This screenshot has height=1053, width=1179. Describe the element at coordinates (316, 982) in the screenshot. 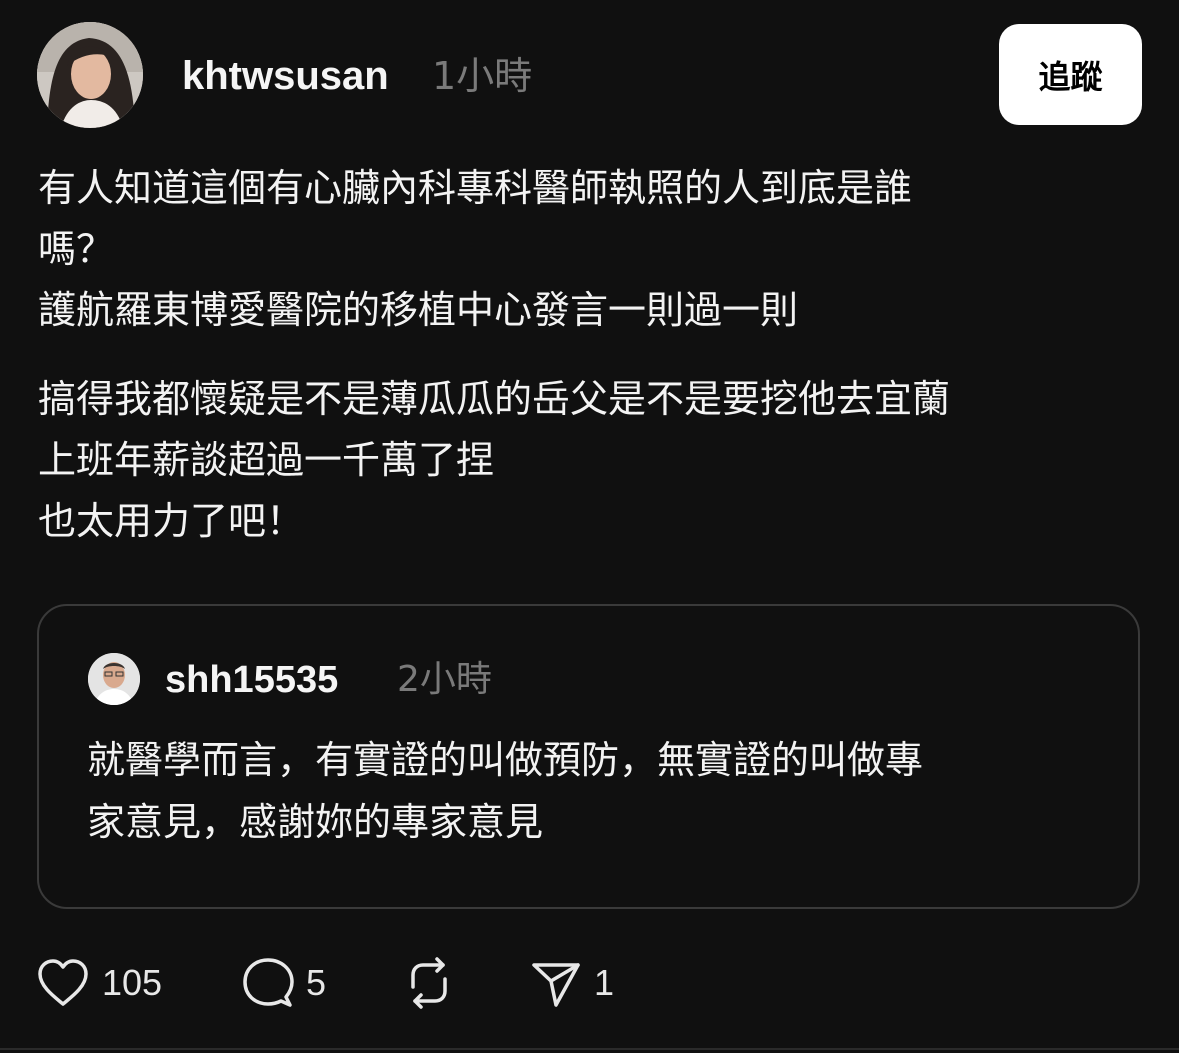

I see `comment-count: 5` at that location.